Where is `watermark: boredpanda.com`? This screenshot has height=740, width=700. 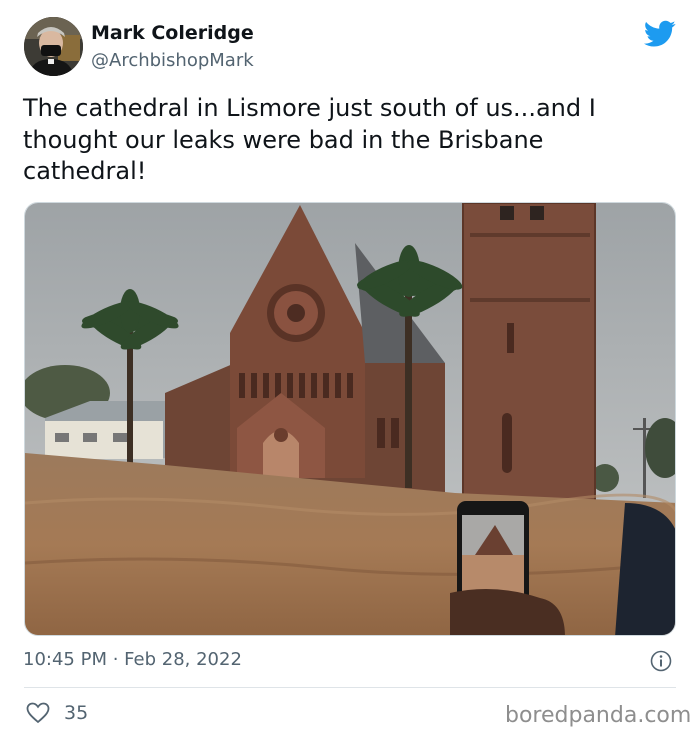 watermark: boredpanda.com is located at coordinates (598, 715).